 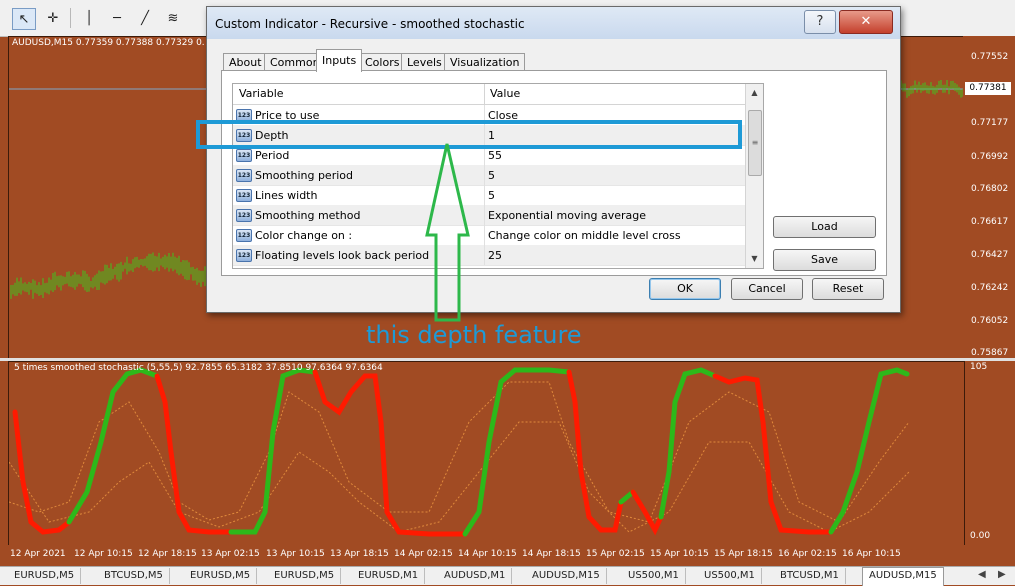 I want to click on row-value: Exponential moving average, so click(x=567, y=215).